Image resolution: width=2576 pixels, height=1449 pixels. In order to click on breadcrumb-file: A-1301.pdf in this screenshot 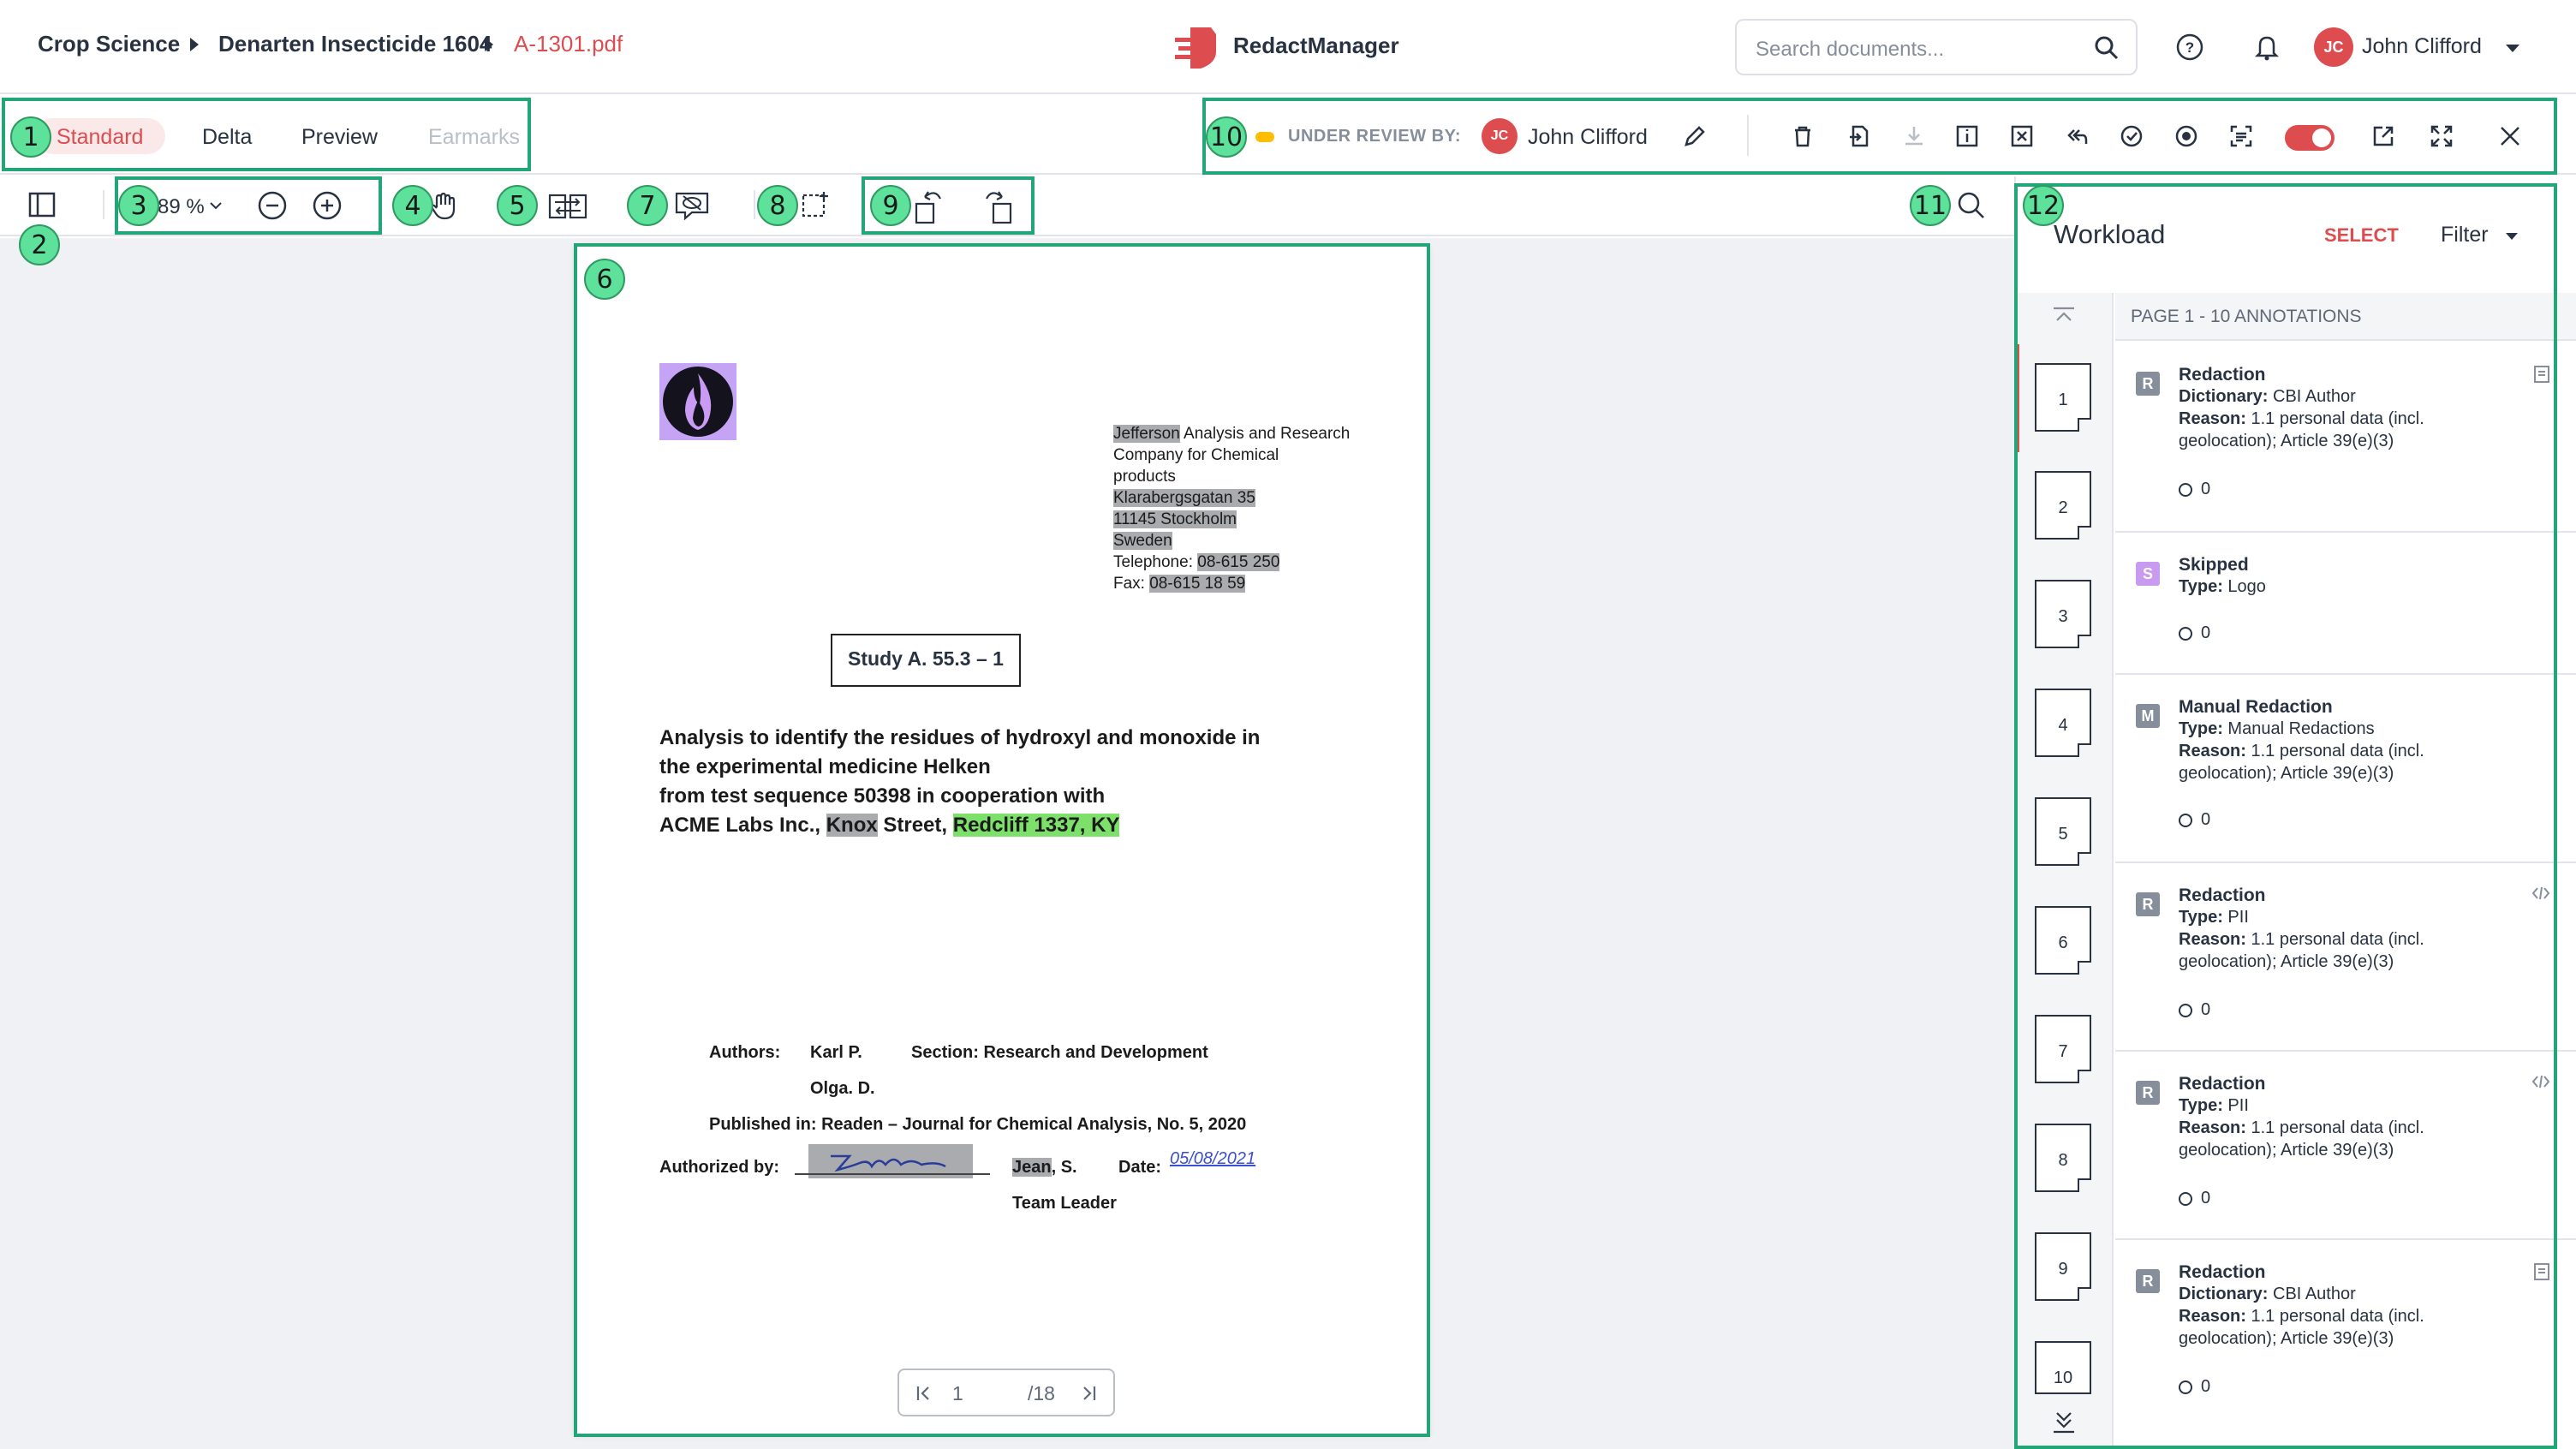, I will do `click(569, 44)`.